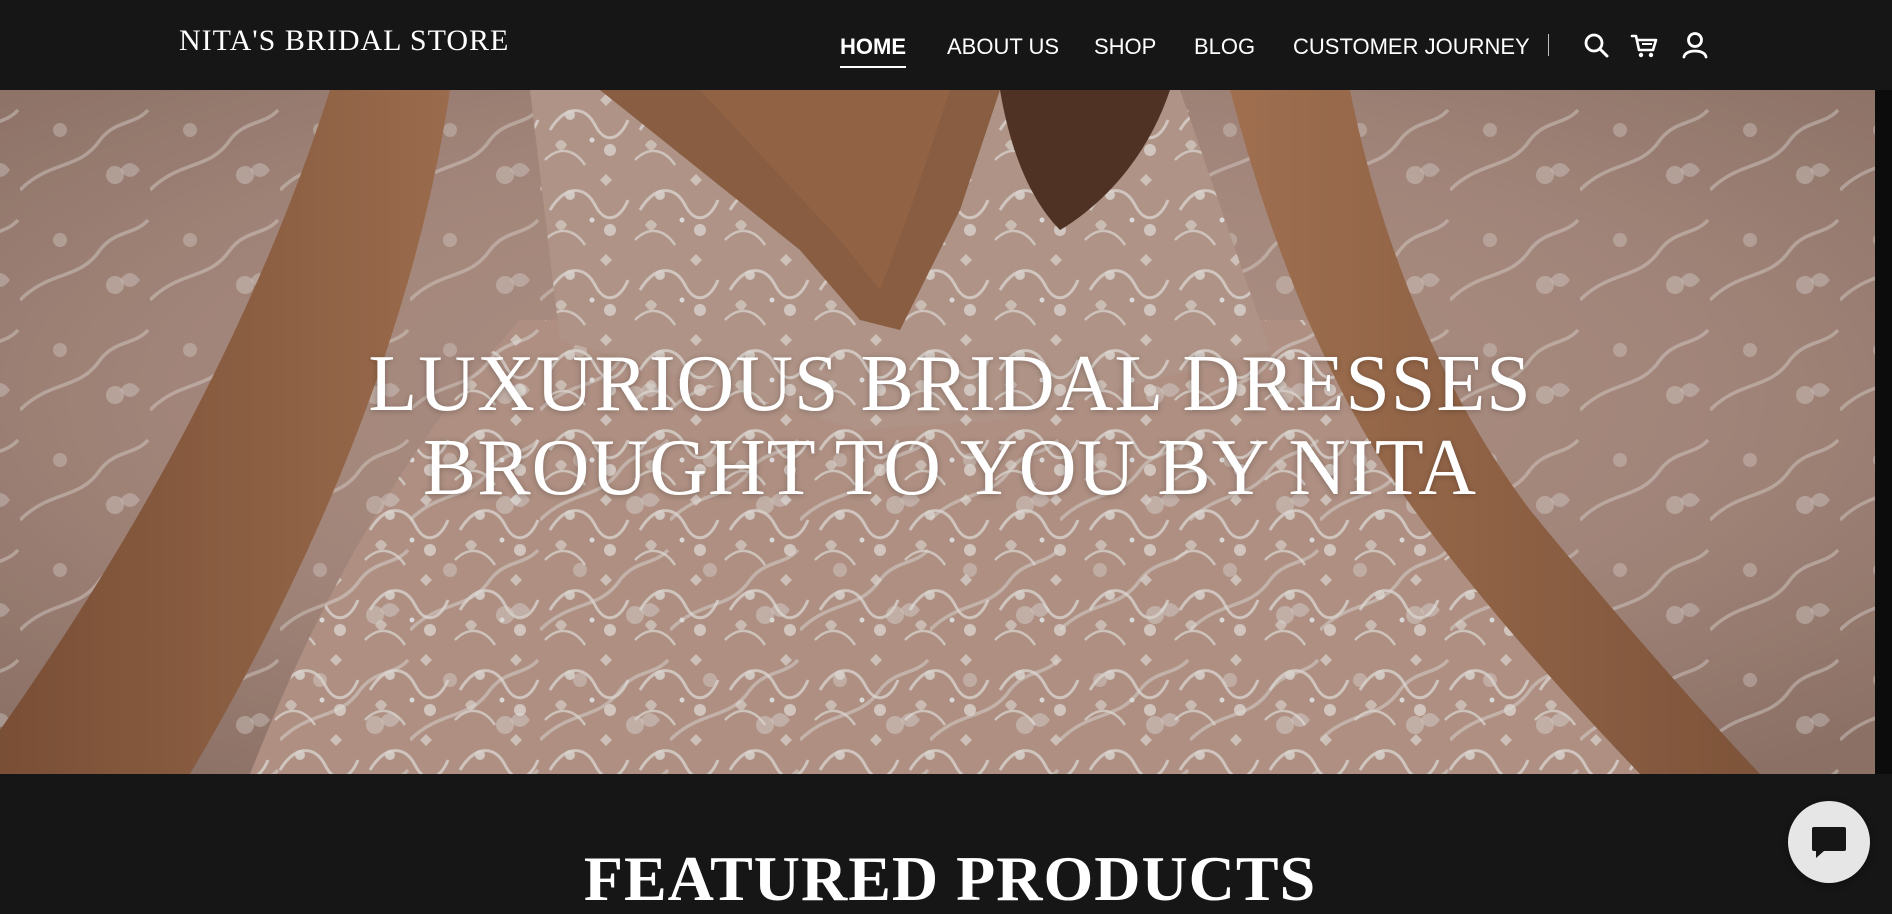  Describe the element at coordinates (1596, 45) in the screenshot. I see `search-icon` at that location.